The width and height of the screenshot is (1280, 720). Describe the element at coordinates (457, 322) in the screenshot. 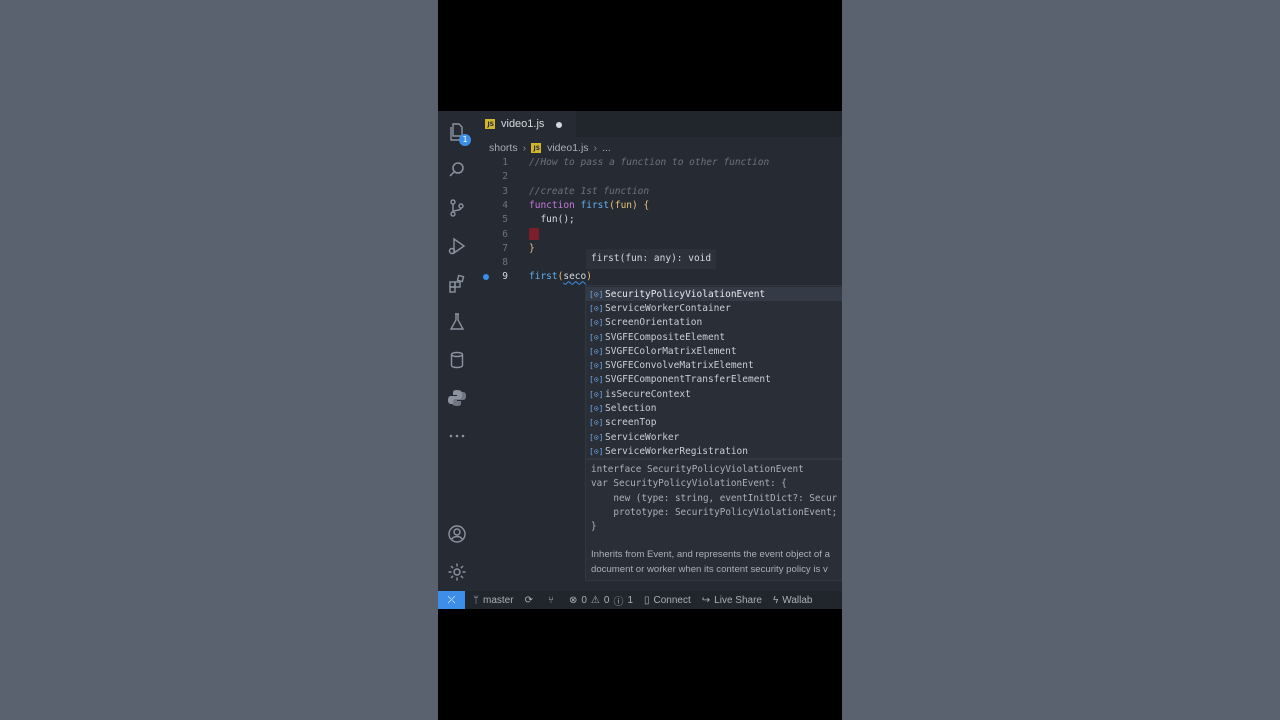

I see `testing-flask-icon` at that location.